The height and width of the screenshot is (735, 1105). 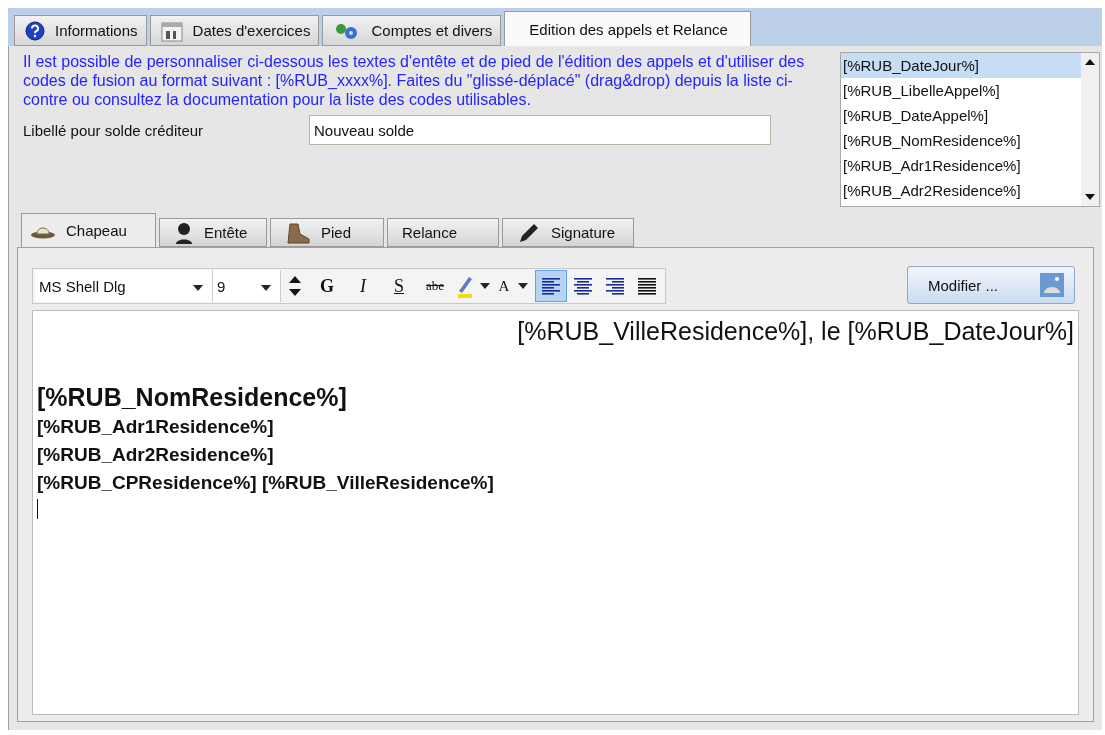 I want to click on tab: Pied, so click(x=327, y=232).